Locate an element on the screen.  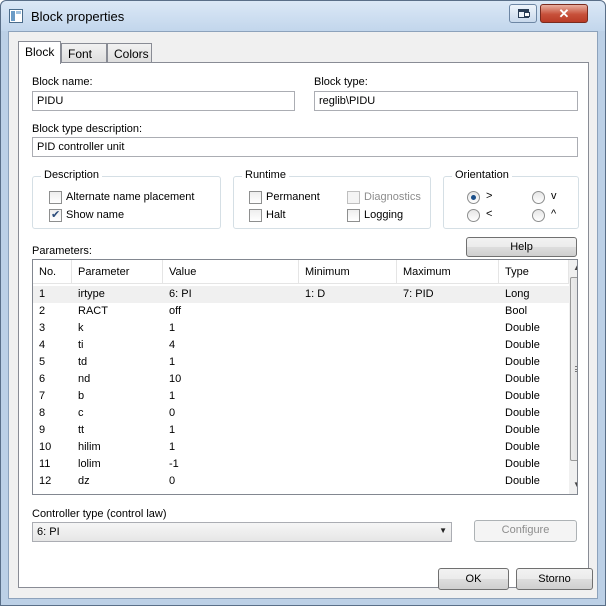
column-header-type: Type is located at coordinates (534, 272).